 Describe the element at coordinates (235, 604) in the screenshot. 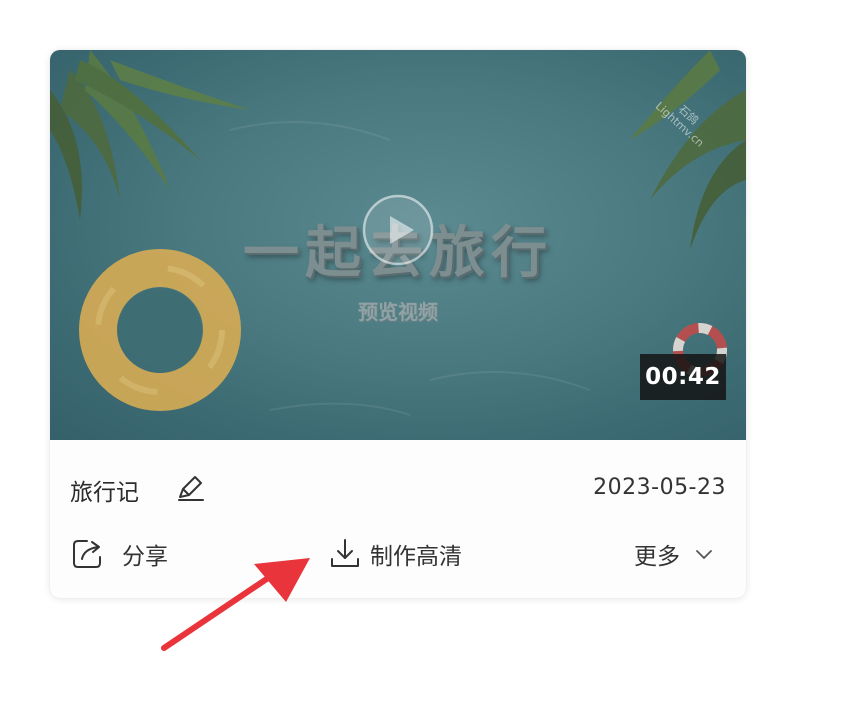

I see `red-arrow-annotation` at that location.